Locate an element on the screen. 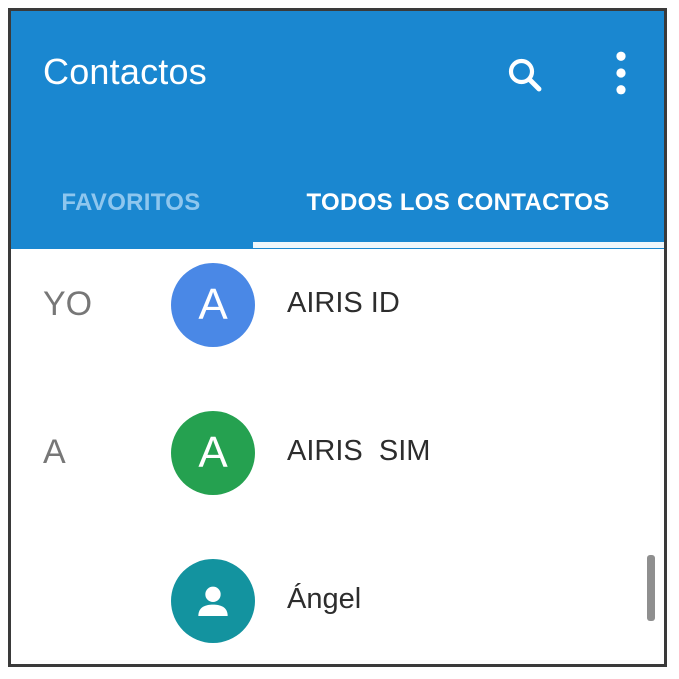  more-options-button is located at coordinates (621, 73).